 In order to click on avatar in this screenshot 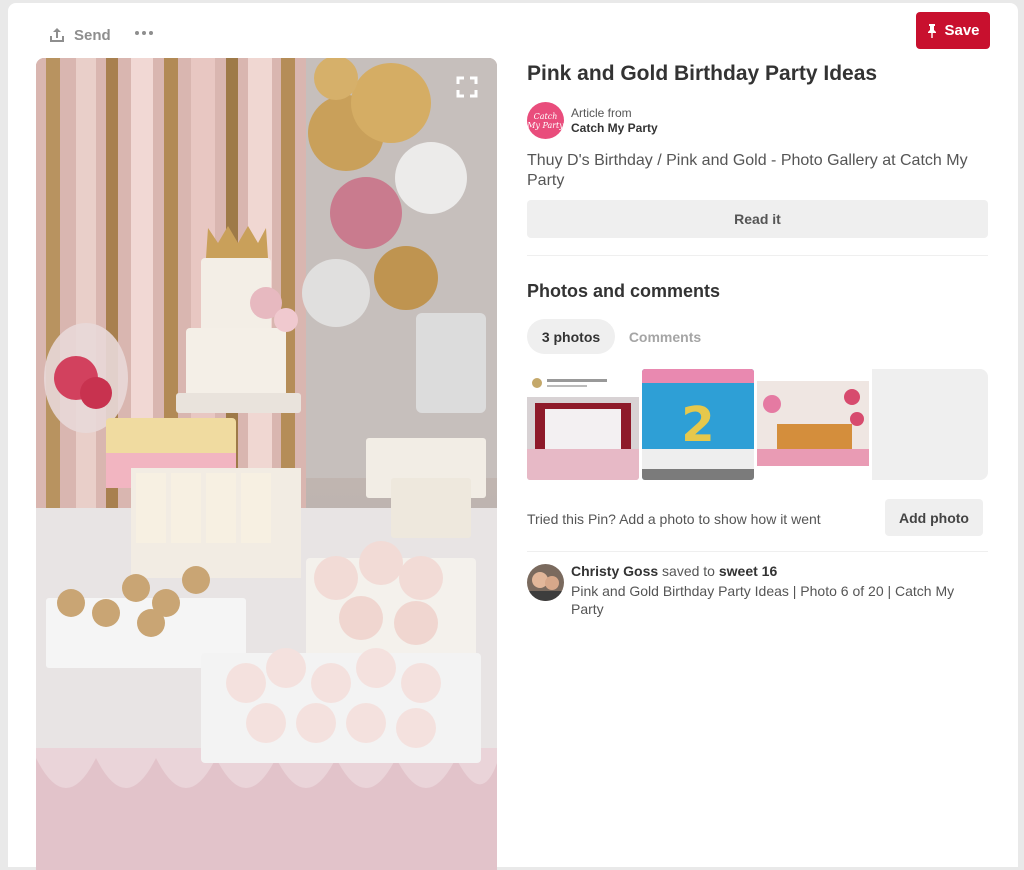, I will do `click(545, 582)`.